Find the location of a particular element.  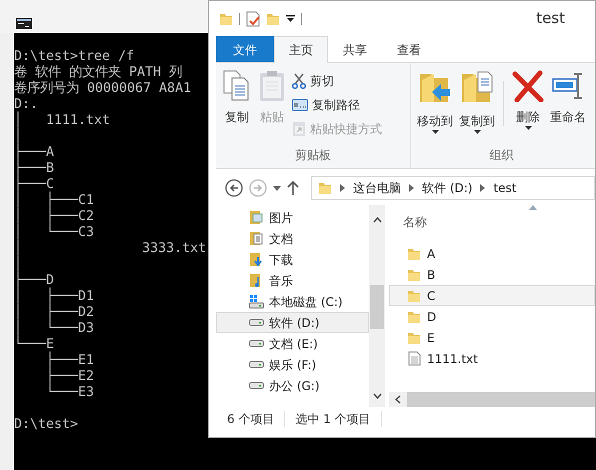

ribbon-button: 移动到 is located at coordinates (435, 106).